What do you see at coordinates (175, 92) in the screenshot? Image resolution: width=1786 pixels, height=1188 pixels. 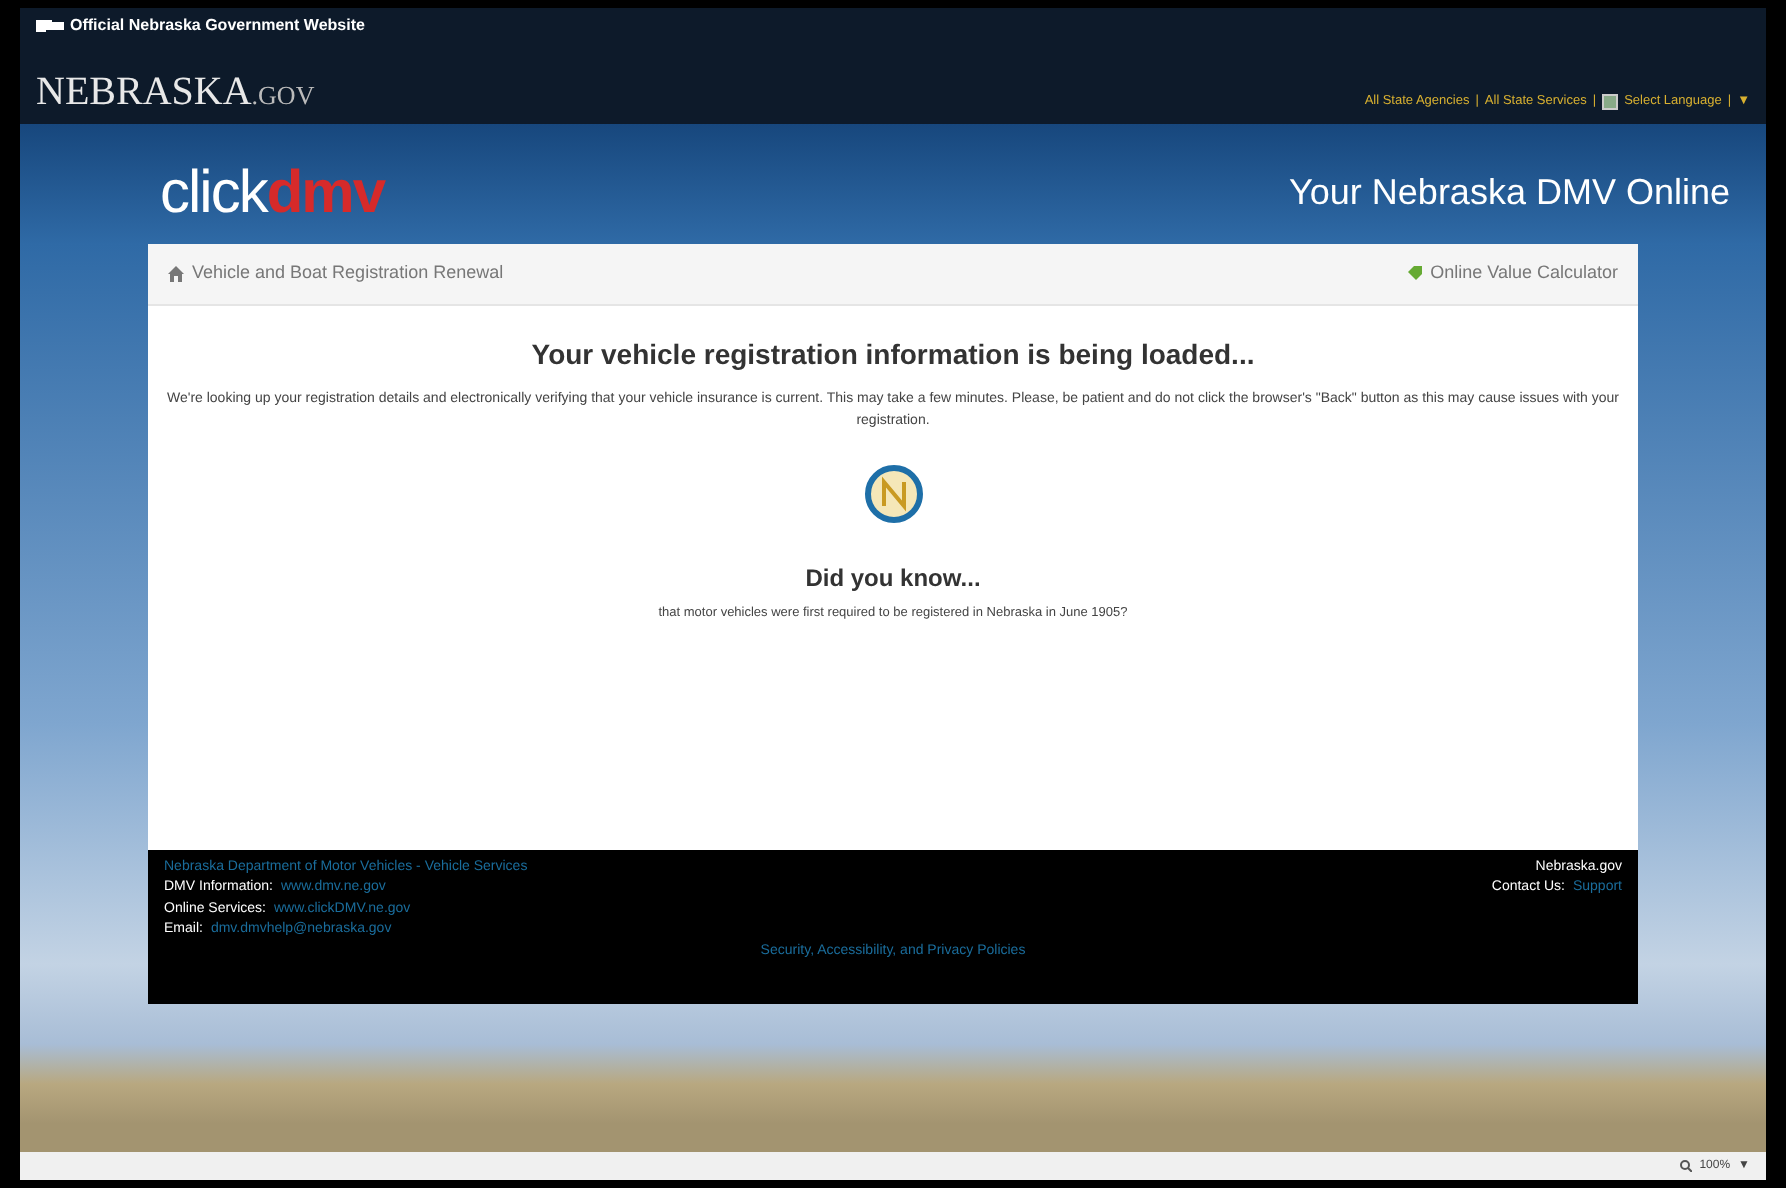 I see `nebraska-gov-logo: NEBRASKA.GOV` at bounding box center [175, 92].